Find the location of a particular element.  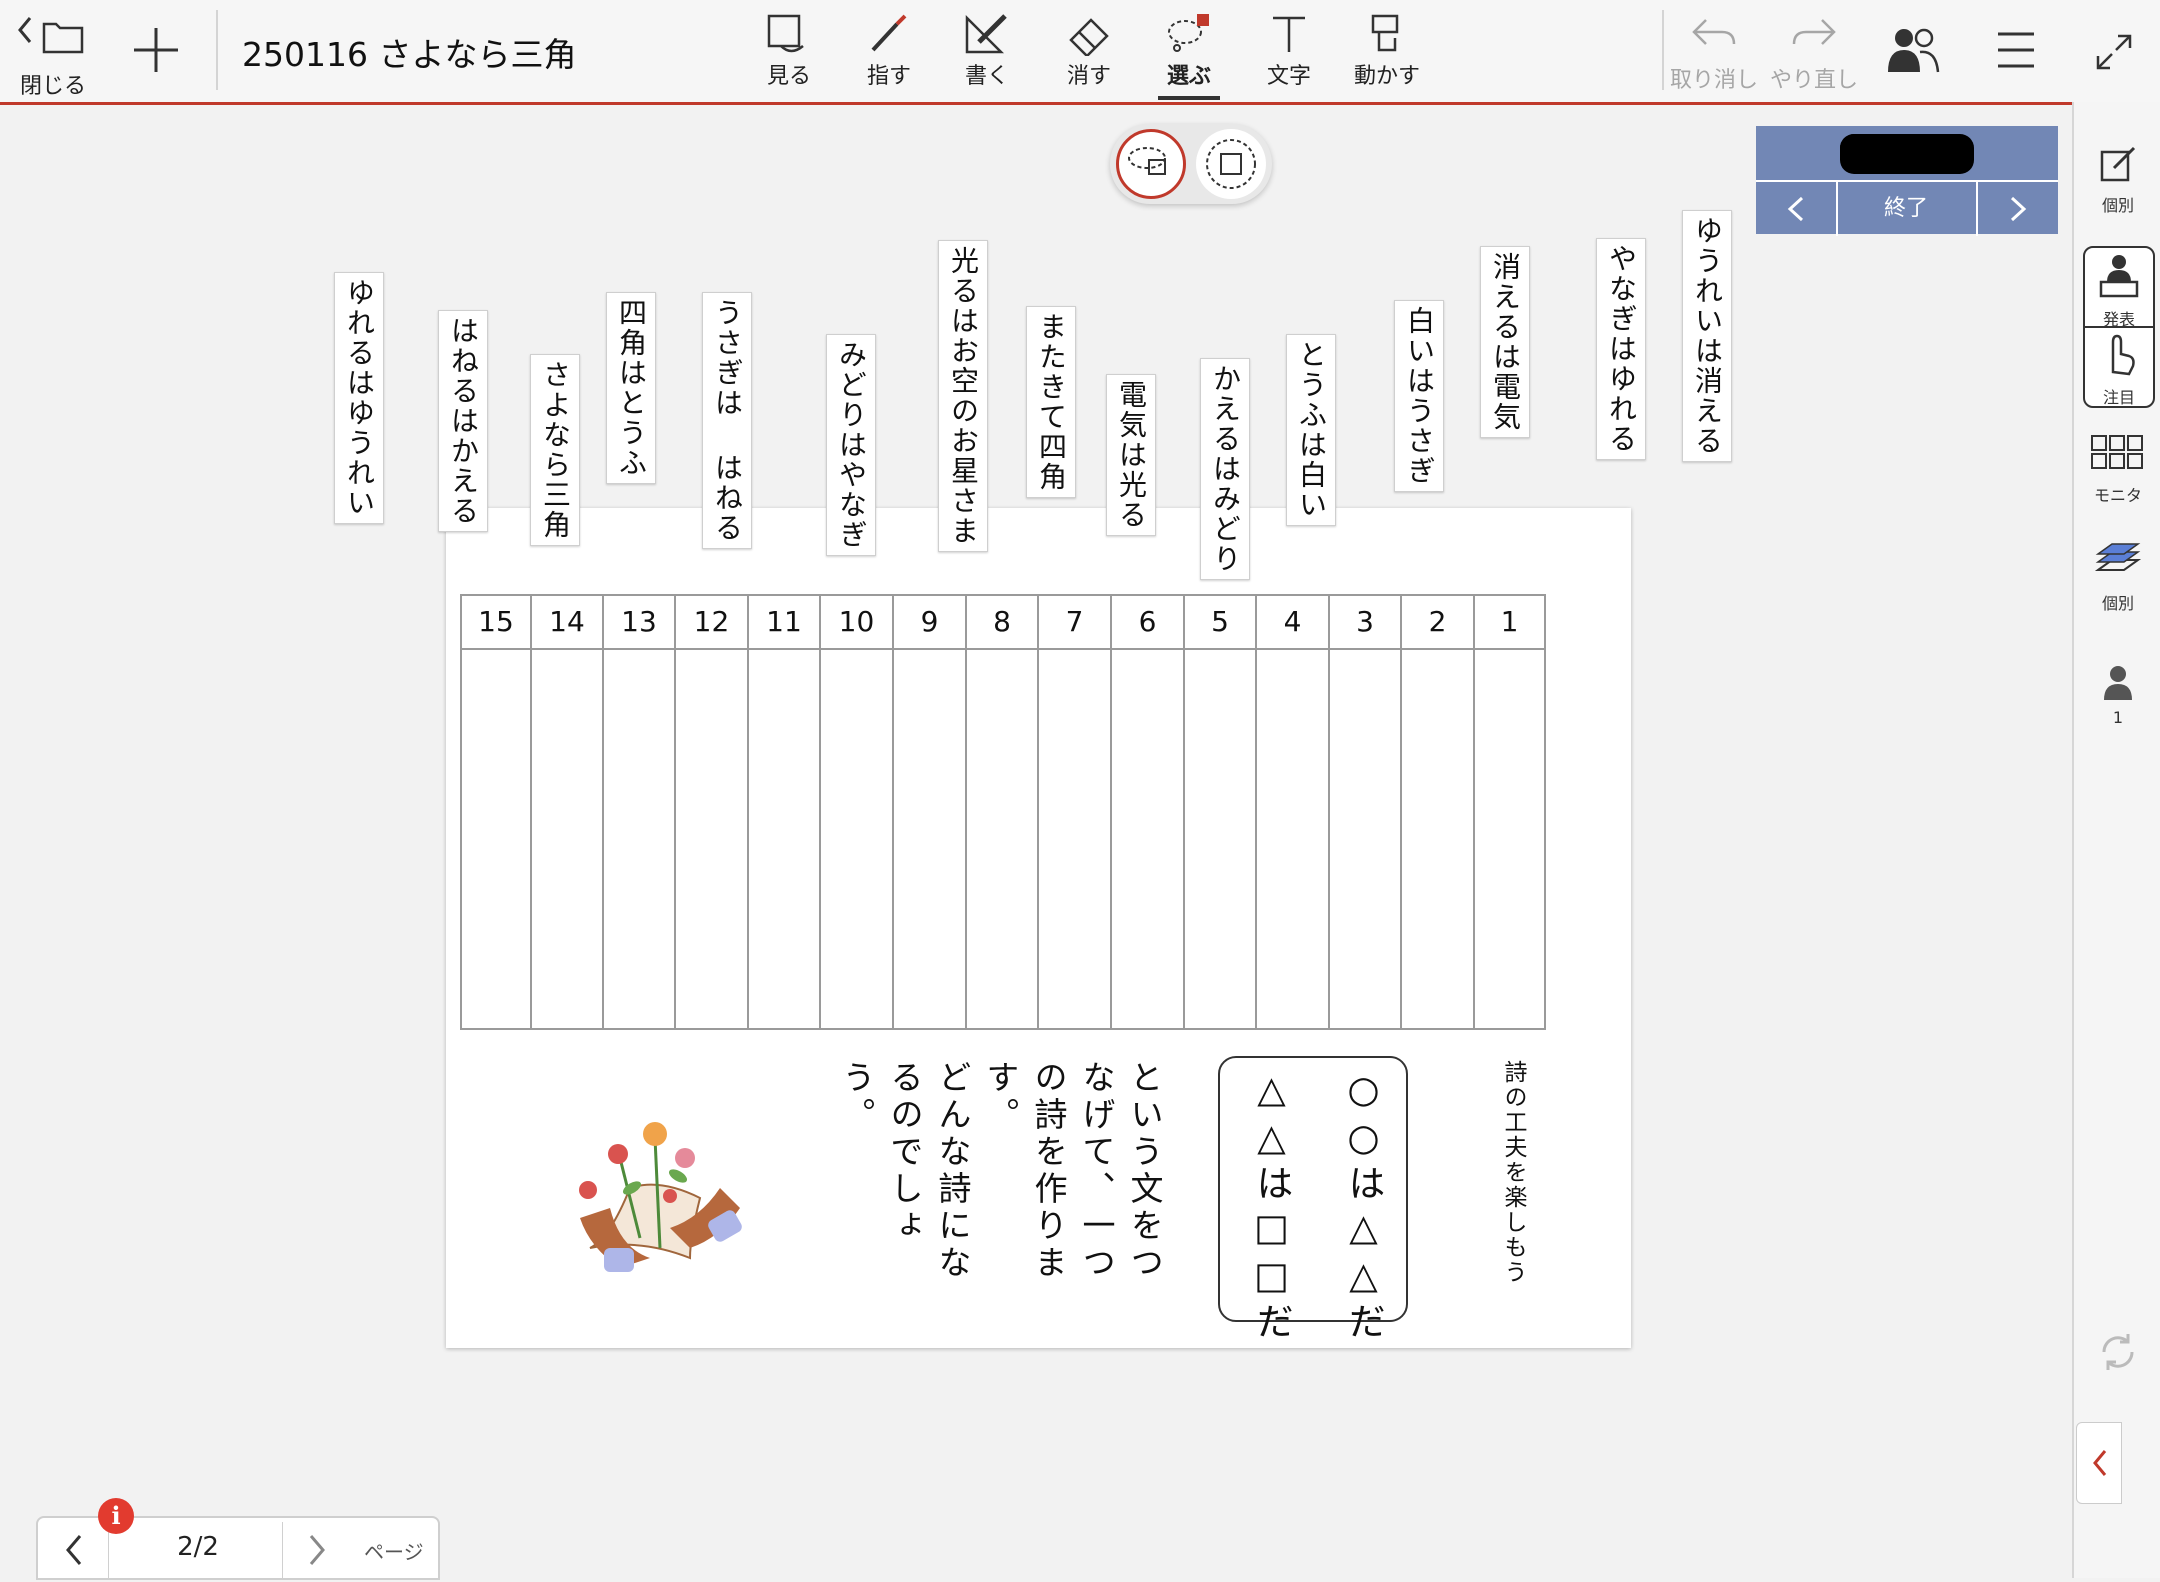

toolbar-divider-right is located at coordinates (1663, 50).